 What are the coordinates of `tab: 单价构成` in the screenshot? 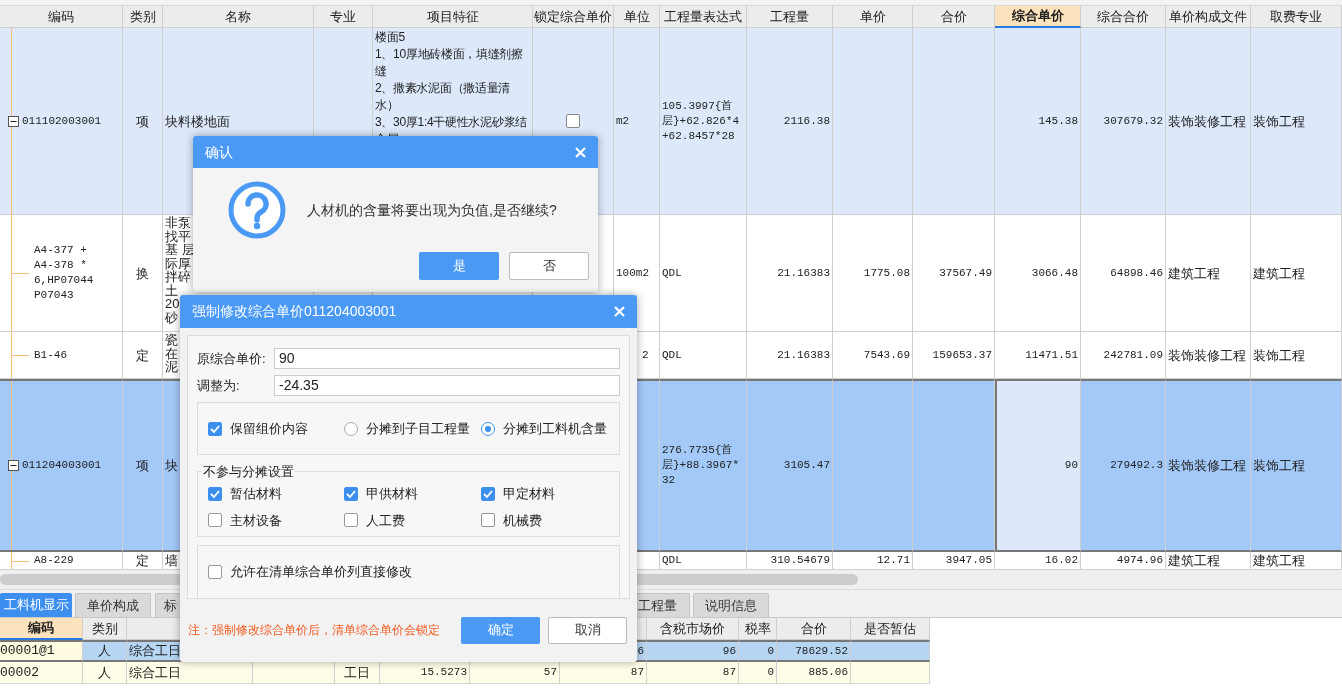 It's located at (113, 605).